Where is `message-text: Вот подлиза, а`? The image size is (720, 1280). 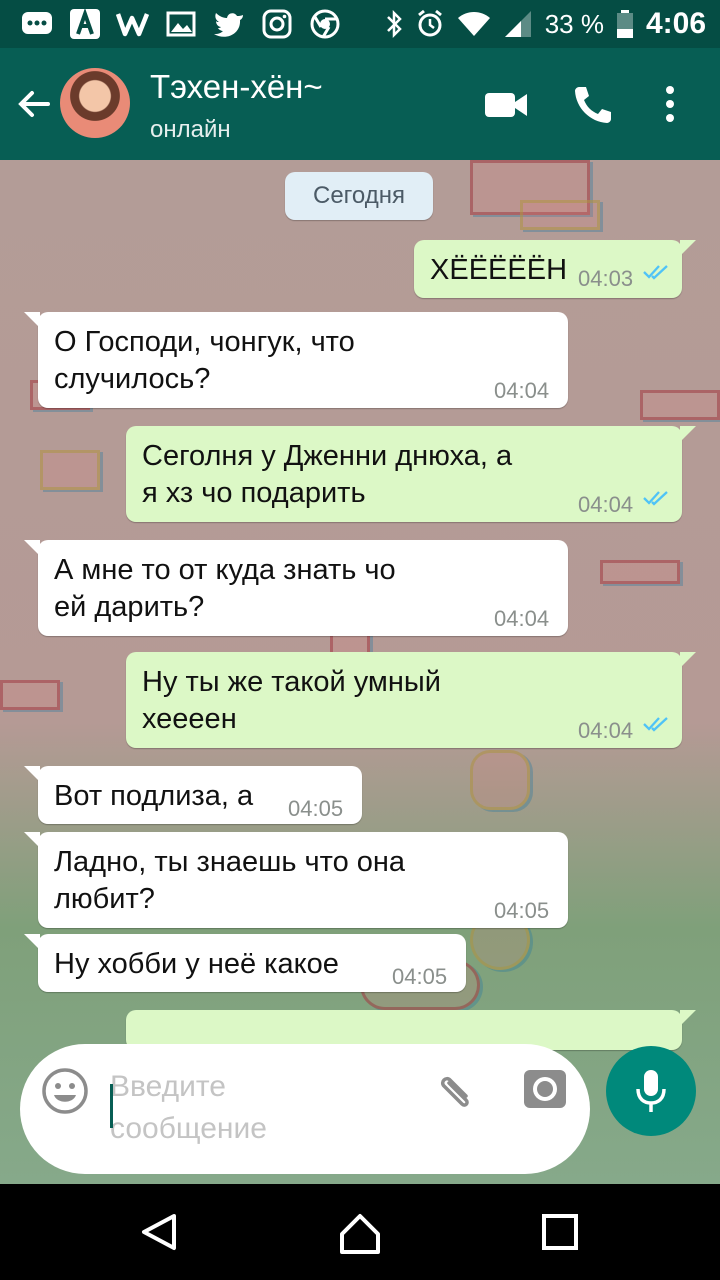
message-text: Вот подлиза, а is located at coordinates (154, 796).